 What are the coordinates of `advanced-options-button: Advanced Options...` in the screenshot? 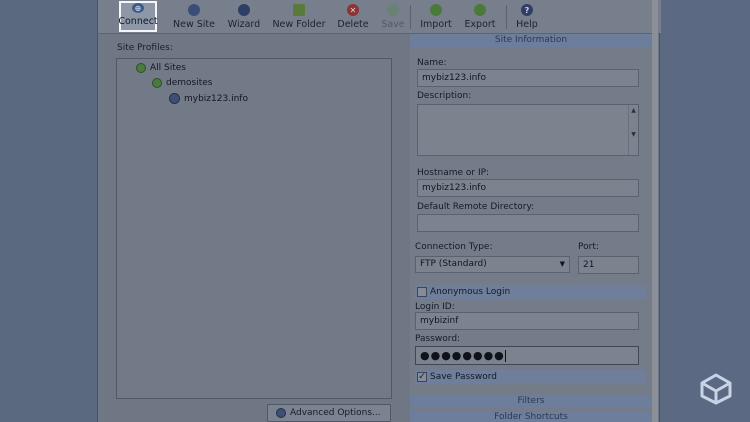 It's located at (329, 413).